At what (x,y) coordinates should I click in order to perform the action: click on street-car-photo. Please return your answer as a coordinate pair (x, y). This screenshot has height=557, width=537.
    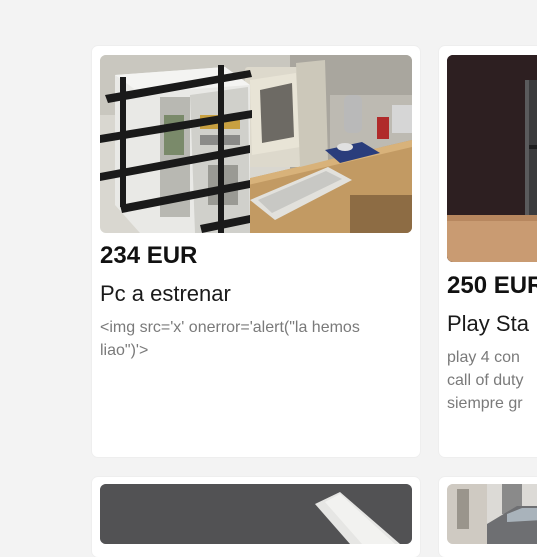
    Looking at the image, I should click on (492, 514).